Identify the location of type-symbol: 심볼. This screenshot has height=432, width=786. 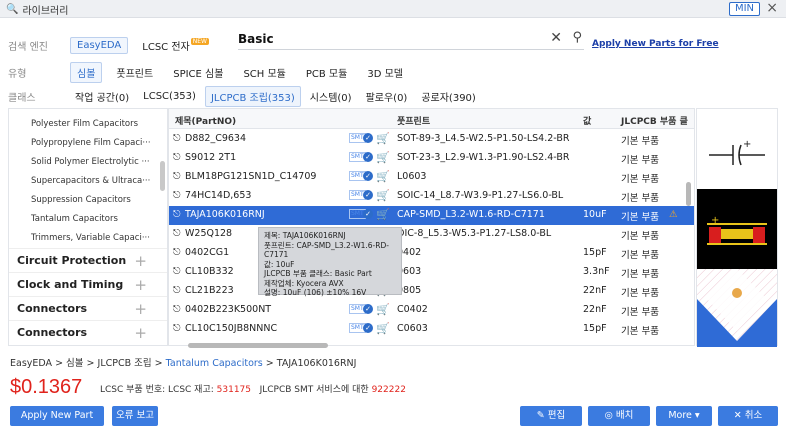
(86, 72).